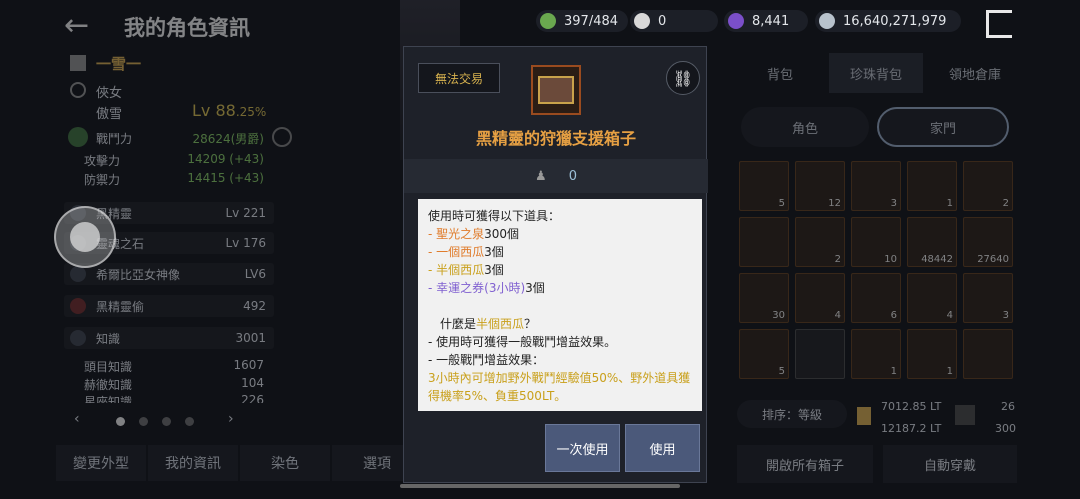  What do you see at coordinates (911, 428) in the screenshot?
I see `weight-max: 12187.2 LT` at bounding box center [911, 428].